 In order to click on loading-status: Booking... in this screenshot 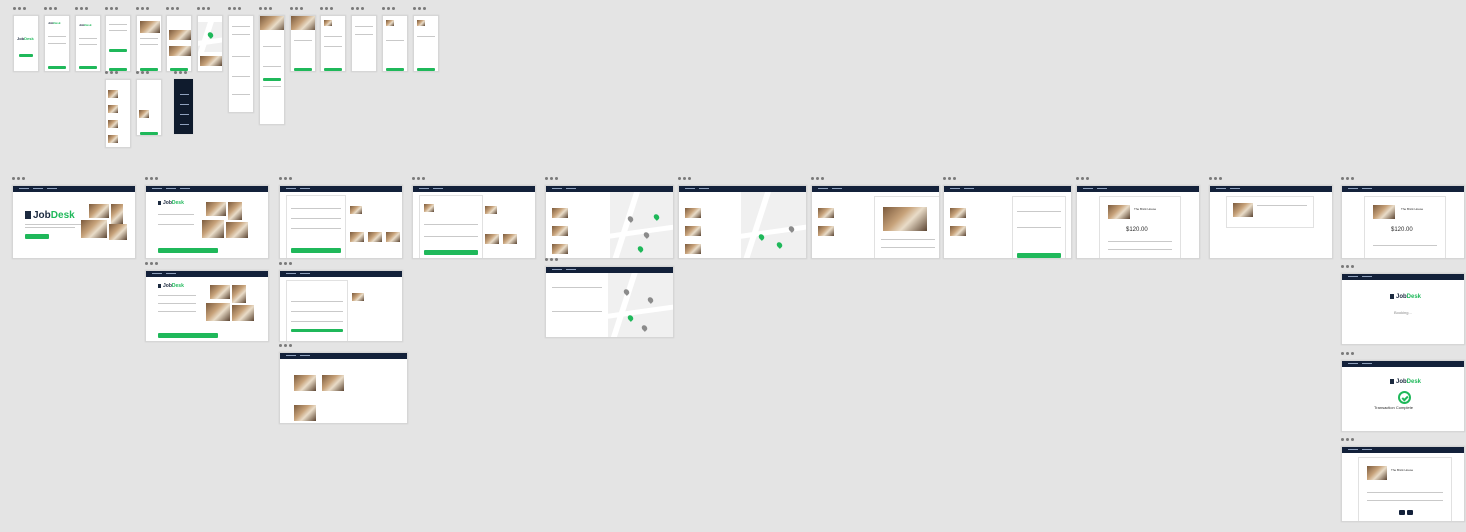, I will do `click(1403, 312)`.